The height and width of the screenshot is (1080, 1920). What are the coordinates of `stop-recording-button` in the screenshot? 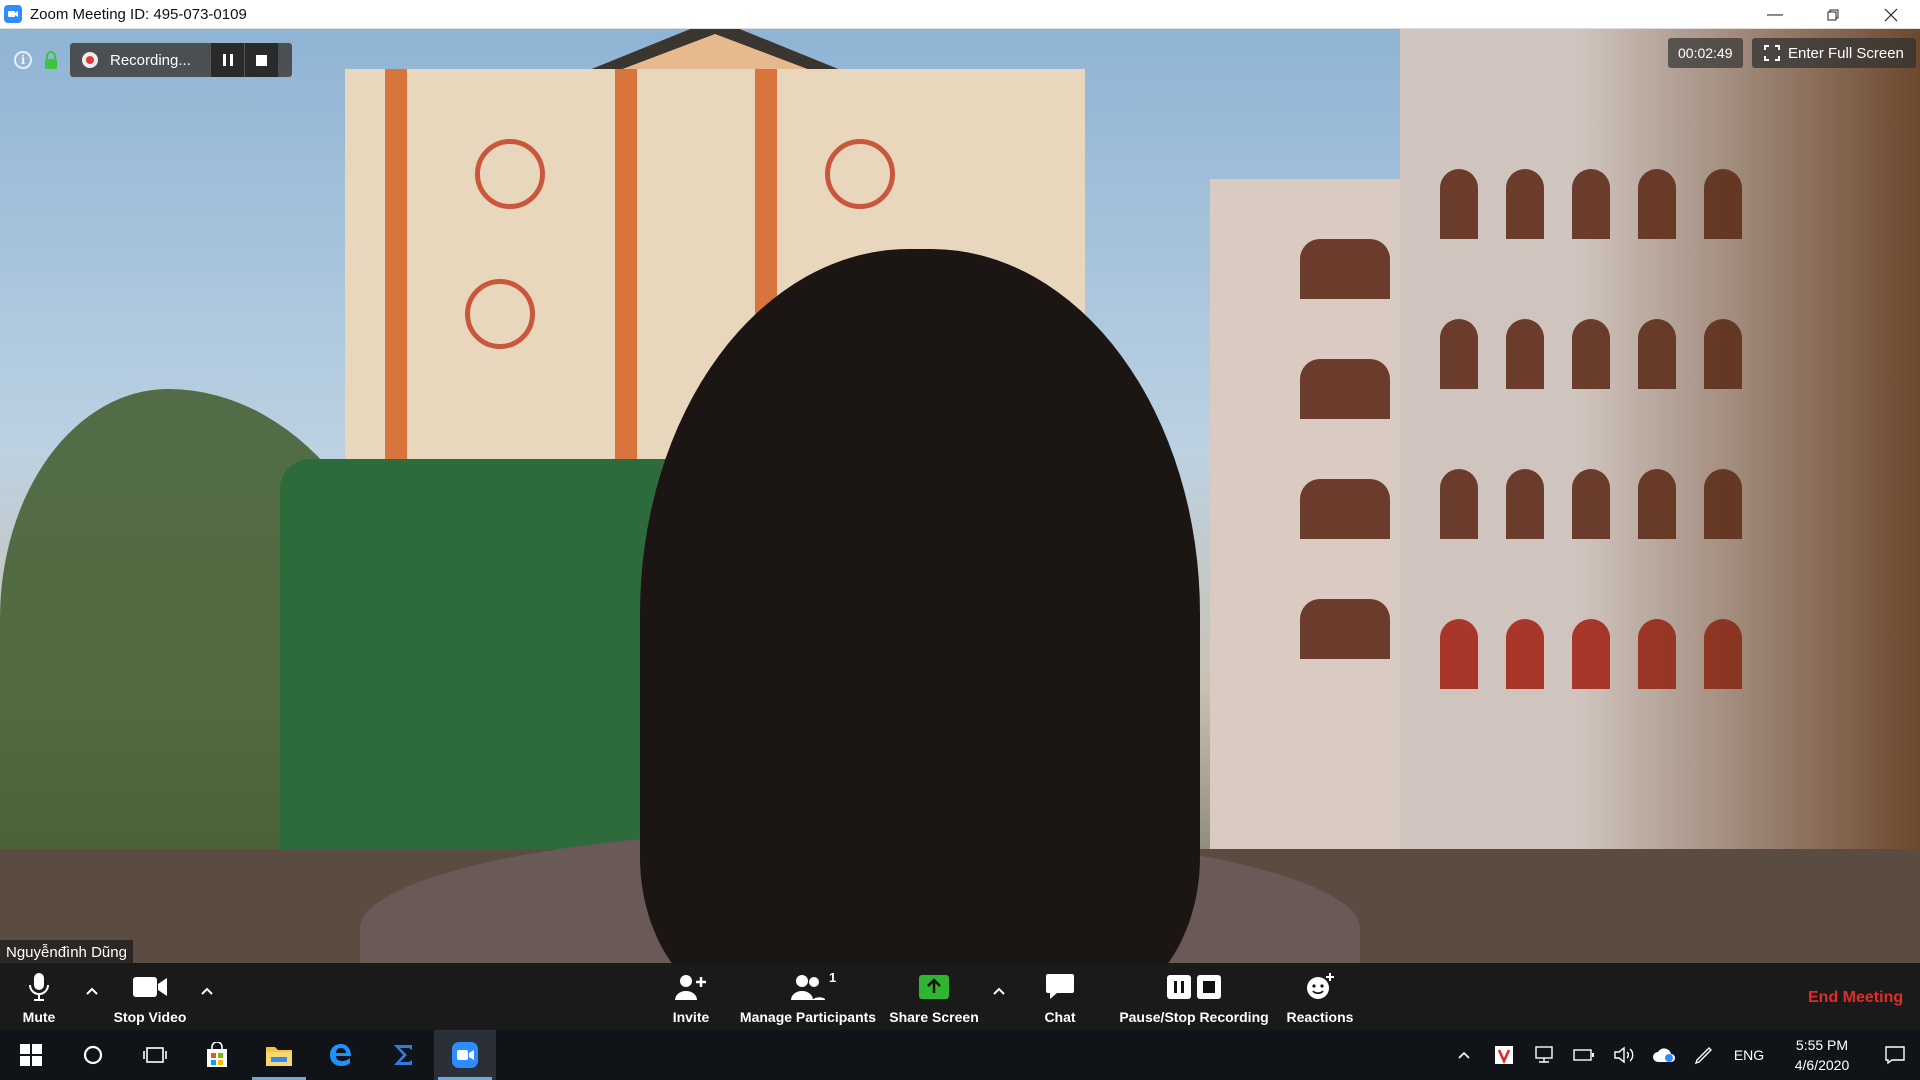 It's located at (261, 60).